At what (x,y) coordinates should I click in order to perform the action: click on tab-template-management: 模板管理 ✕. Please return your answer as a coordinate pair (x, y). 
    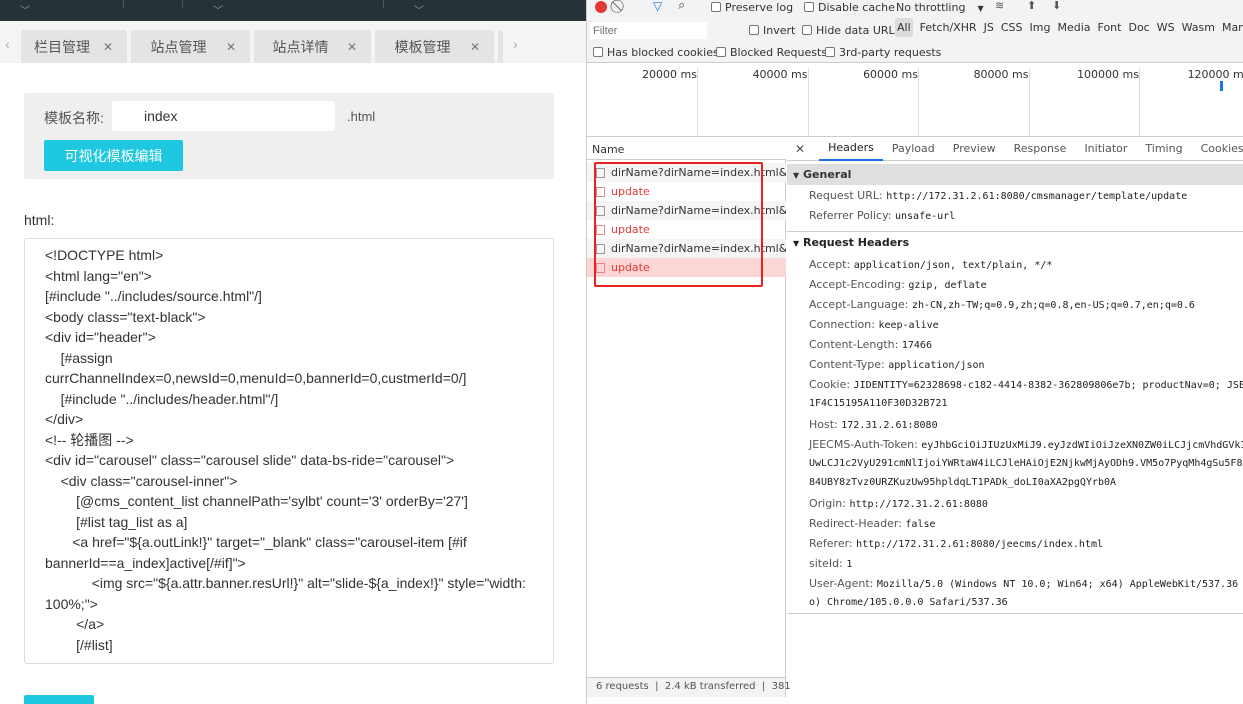
    Looking at the image, I should click on (434, 46).